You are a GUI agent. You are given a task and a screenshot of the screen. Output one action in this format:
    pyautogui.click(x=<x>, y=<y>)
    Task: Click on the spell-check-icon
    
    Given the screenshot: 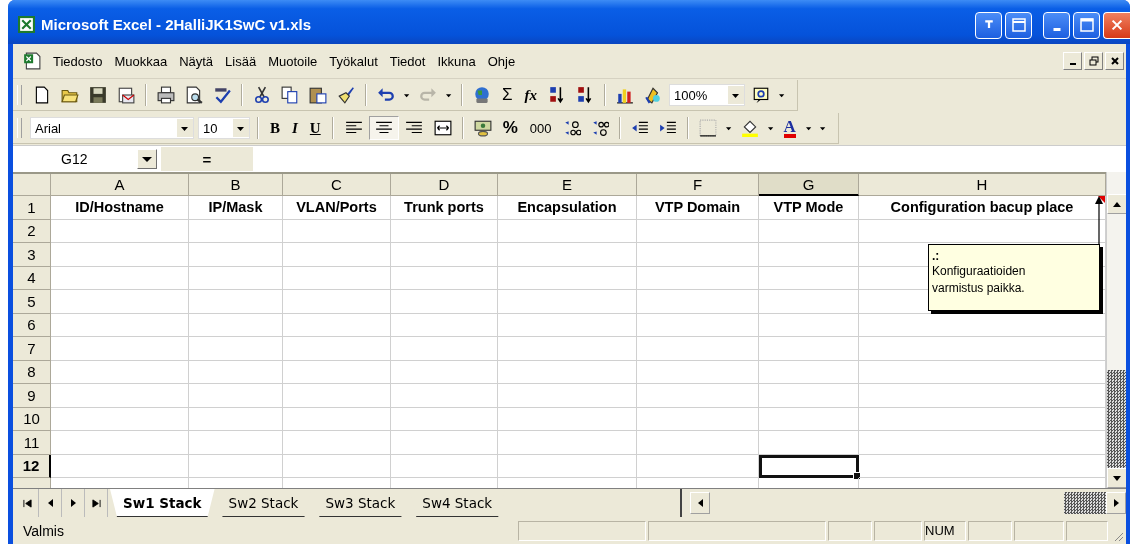 What is the action you would take?
    pyautogui.click(x=222, y=95)
    